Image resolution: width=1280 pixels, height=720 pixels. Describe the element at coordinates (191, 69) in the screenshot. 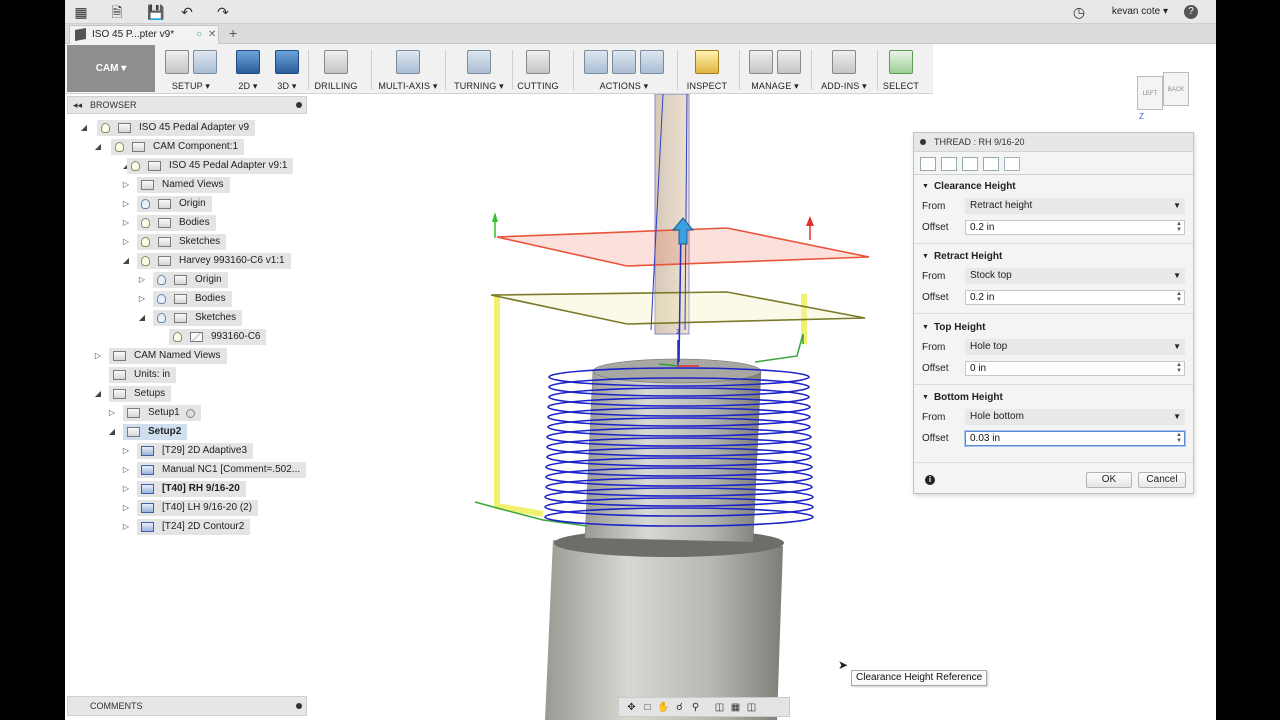

I see `setup-group: SETUP ▾` at that location.